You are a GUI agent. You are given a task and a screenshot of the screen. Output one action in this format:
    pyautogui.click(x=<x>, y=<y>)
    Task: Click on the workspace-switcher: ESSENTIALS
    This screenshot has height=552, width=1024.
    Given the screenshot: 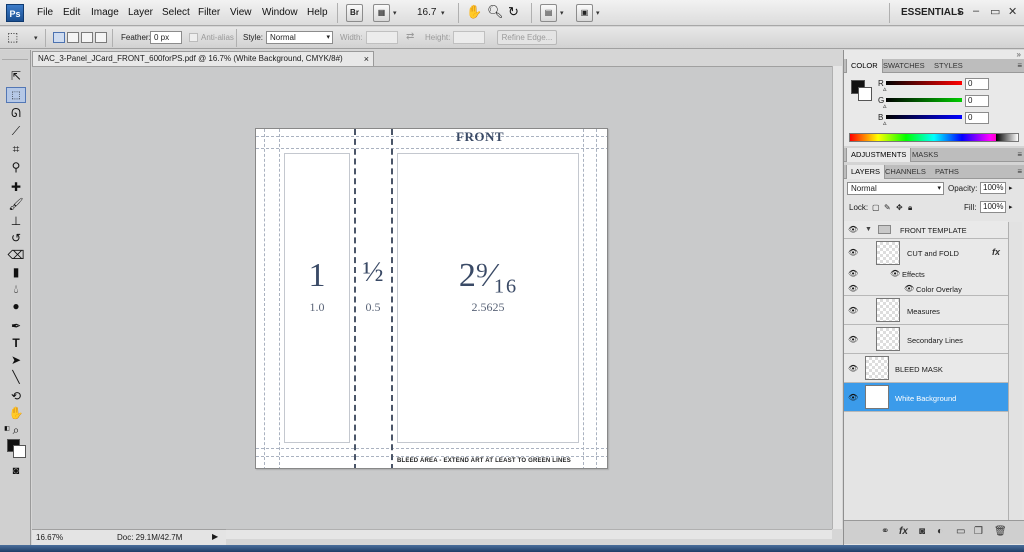 What is the action you would take?
    pyautogui.click(x=932, y=12)
    